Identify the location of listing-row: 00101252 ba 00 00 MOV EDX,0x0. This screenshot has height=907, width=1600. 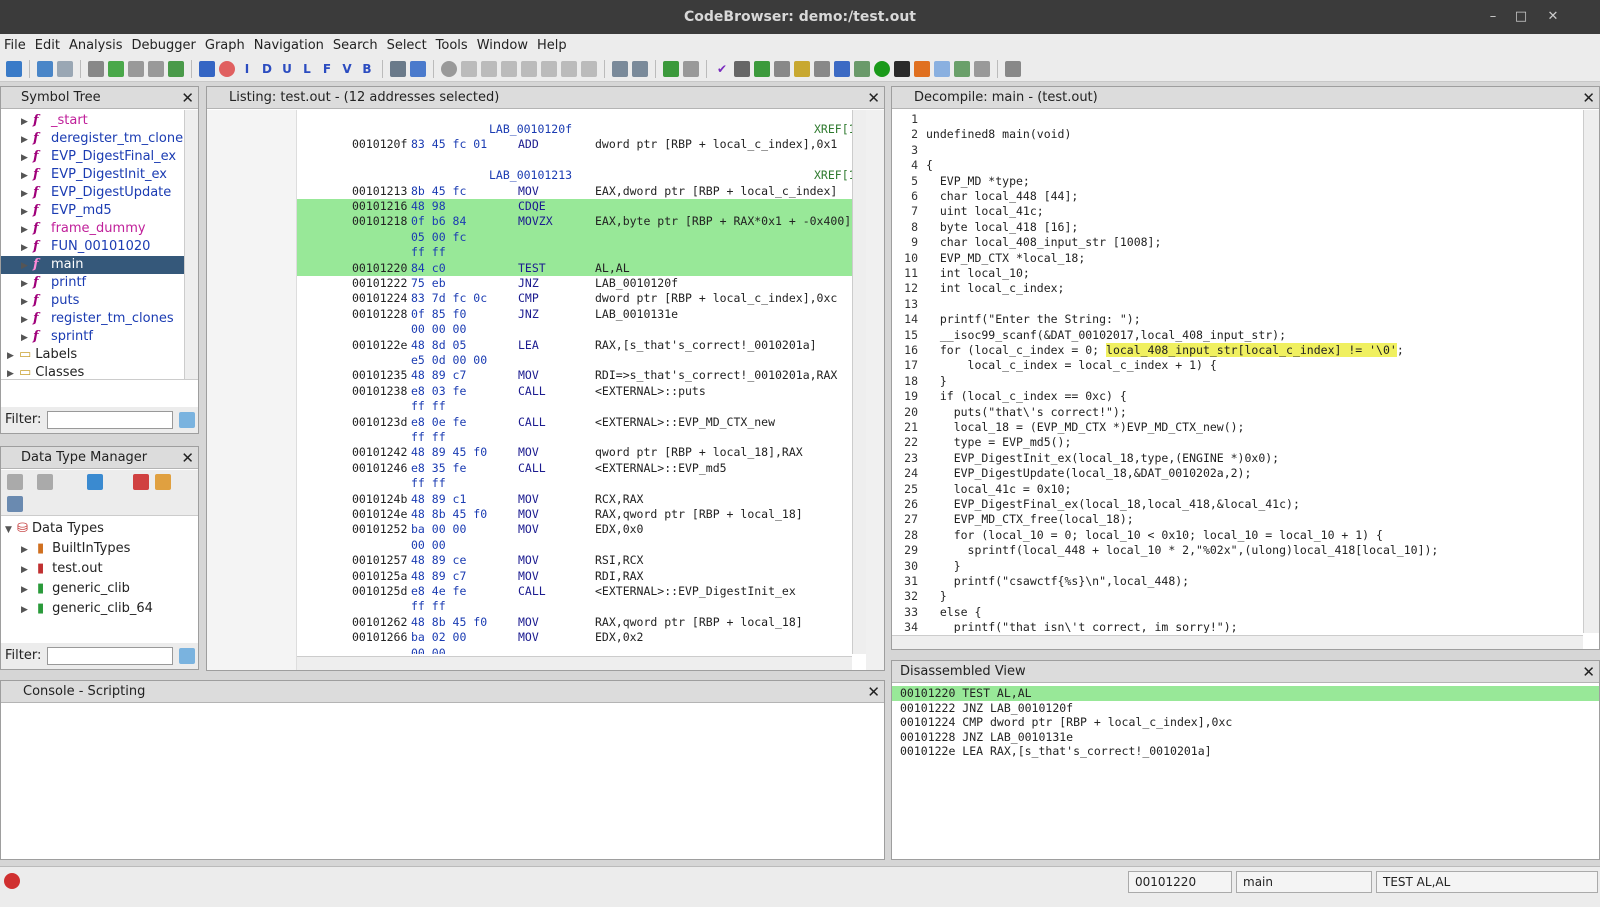
(574, 529).